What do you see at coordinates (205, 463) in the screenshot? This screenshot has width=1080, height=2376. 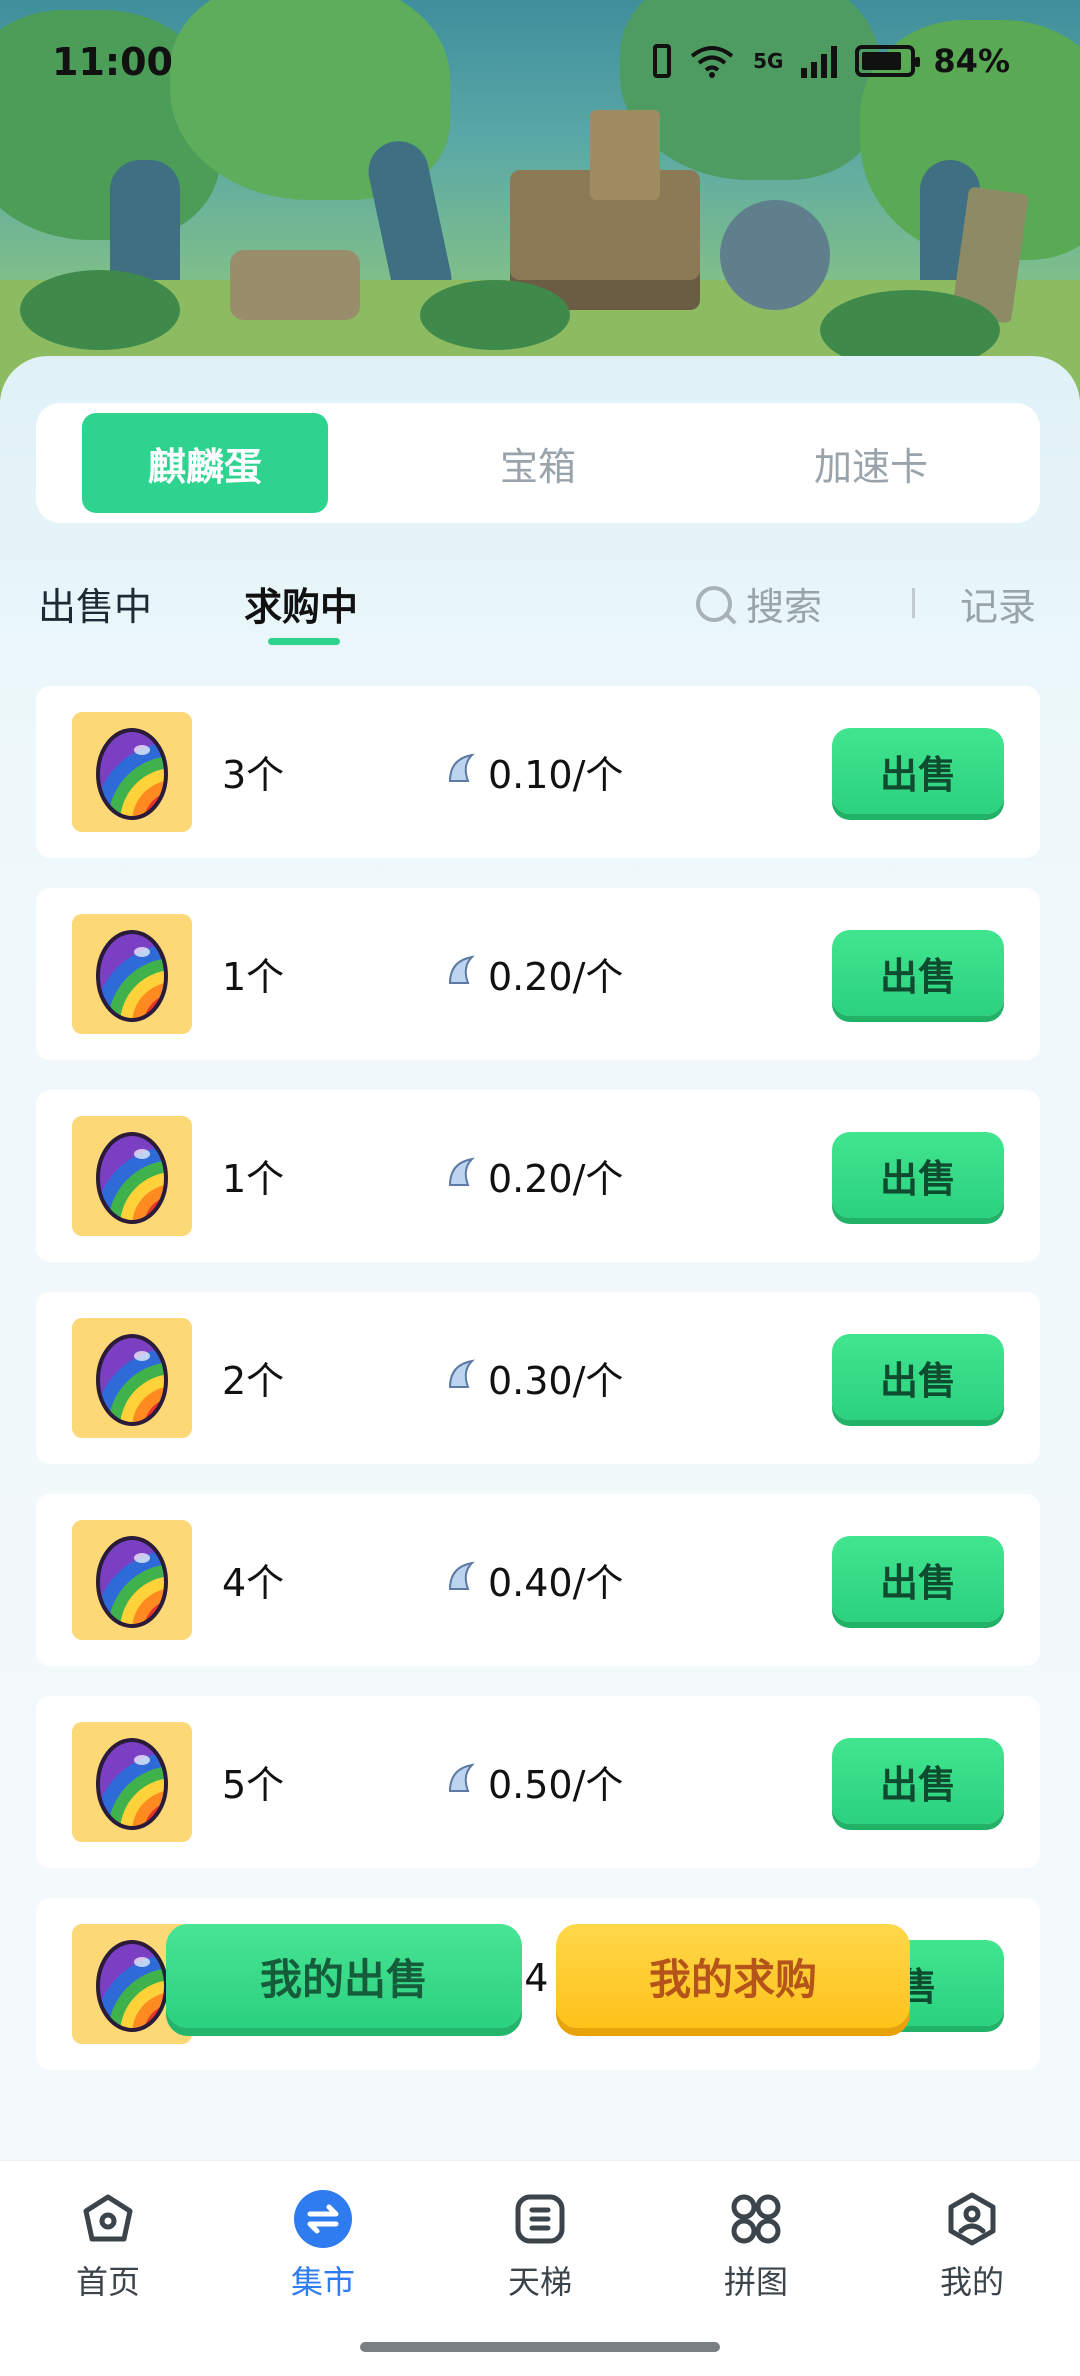 I see `tab-qilin-egg: 麒麟蛋` at bounding box center [205, 463].